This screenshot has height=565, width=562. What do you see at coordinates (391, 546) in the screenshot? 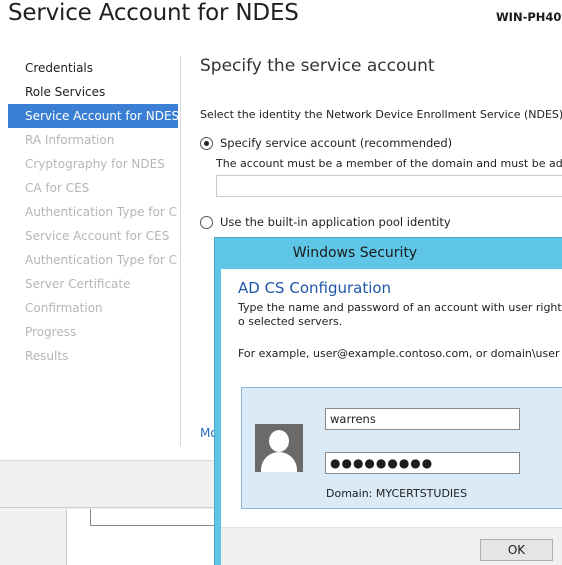
I see `dialog-footer: OK` at bounding box center [391, 546].